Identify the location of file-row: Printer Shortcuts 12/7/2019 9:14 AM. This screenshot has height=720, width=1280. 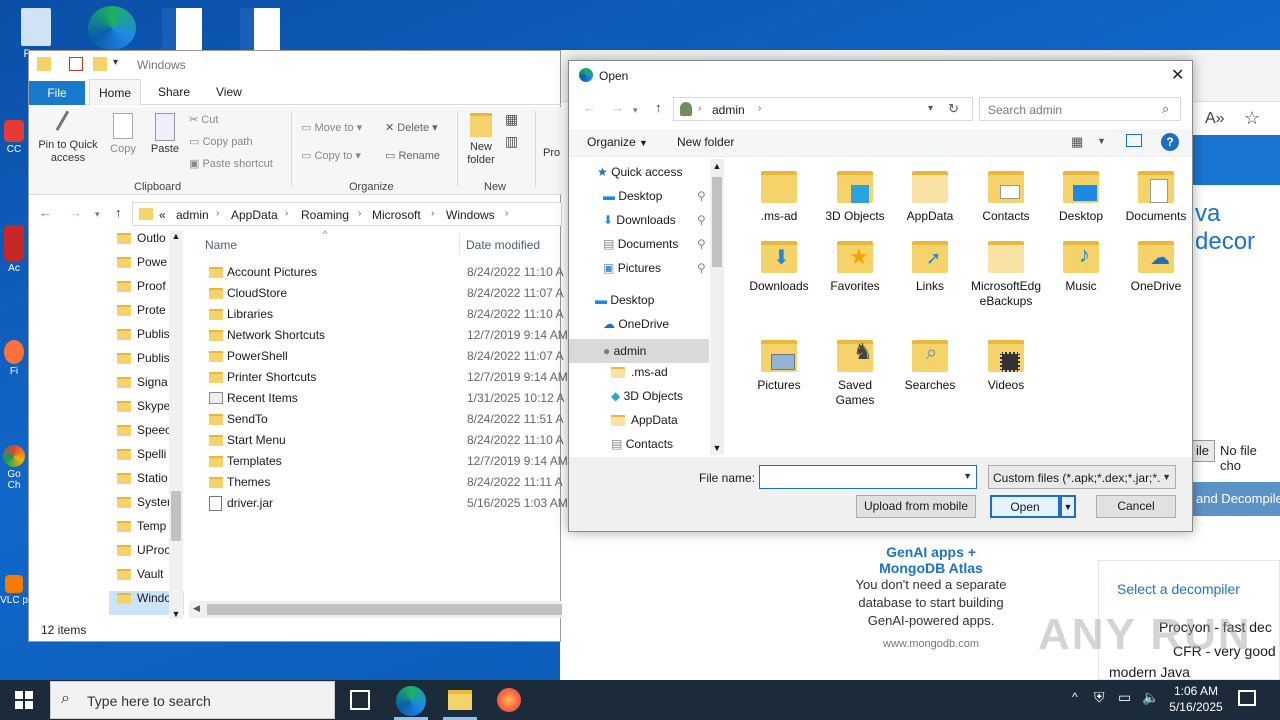
(383, 377).